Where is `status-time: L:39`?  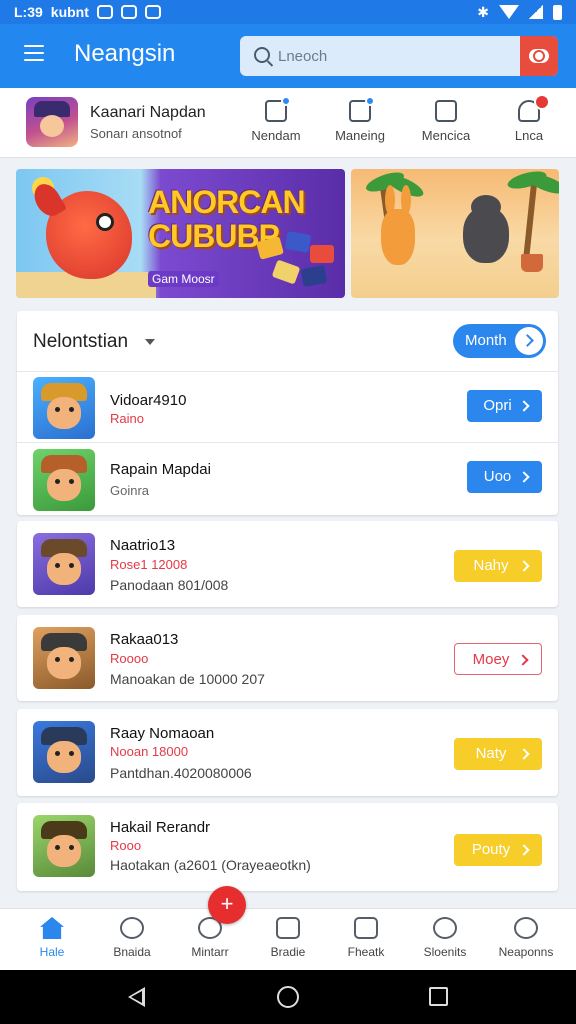 status-time: L:39 is located at coordinates (28, 12).